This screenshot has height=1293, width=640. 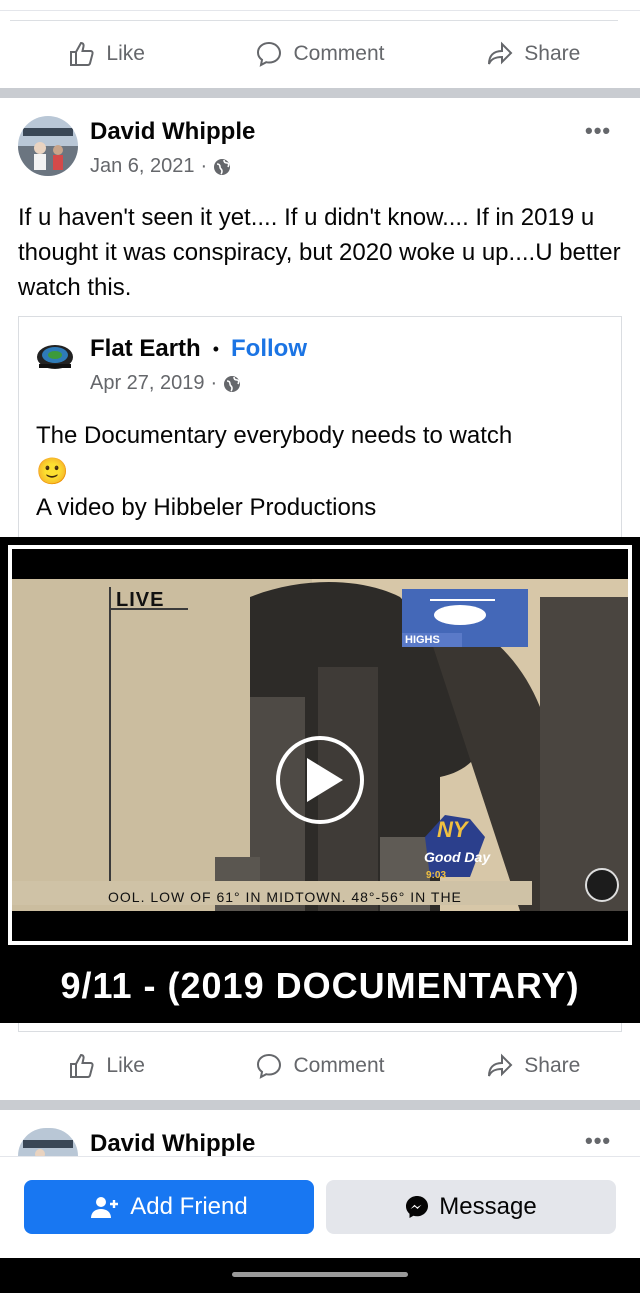 I want to click on add-friend-button: Add Friend, so click(x=169, y=1207).